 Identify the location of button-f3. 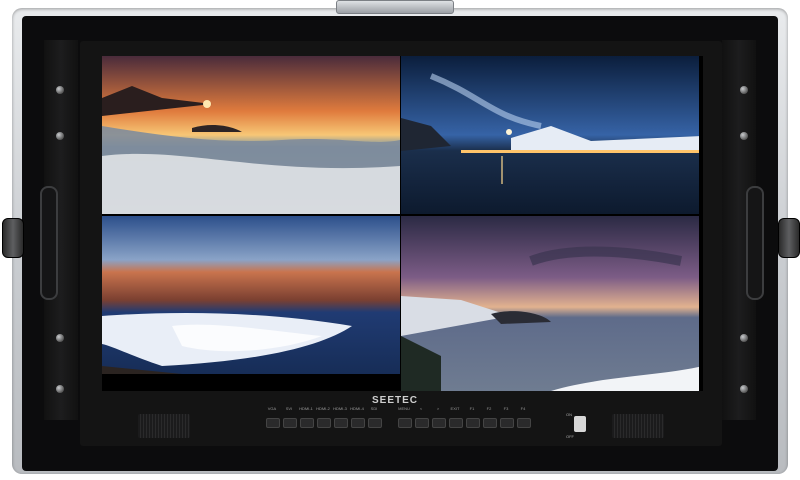
(507, 423).